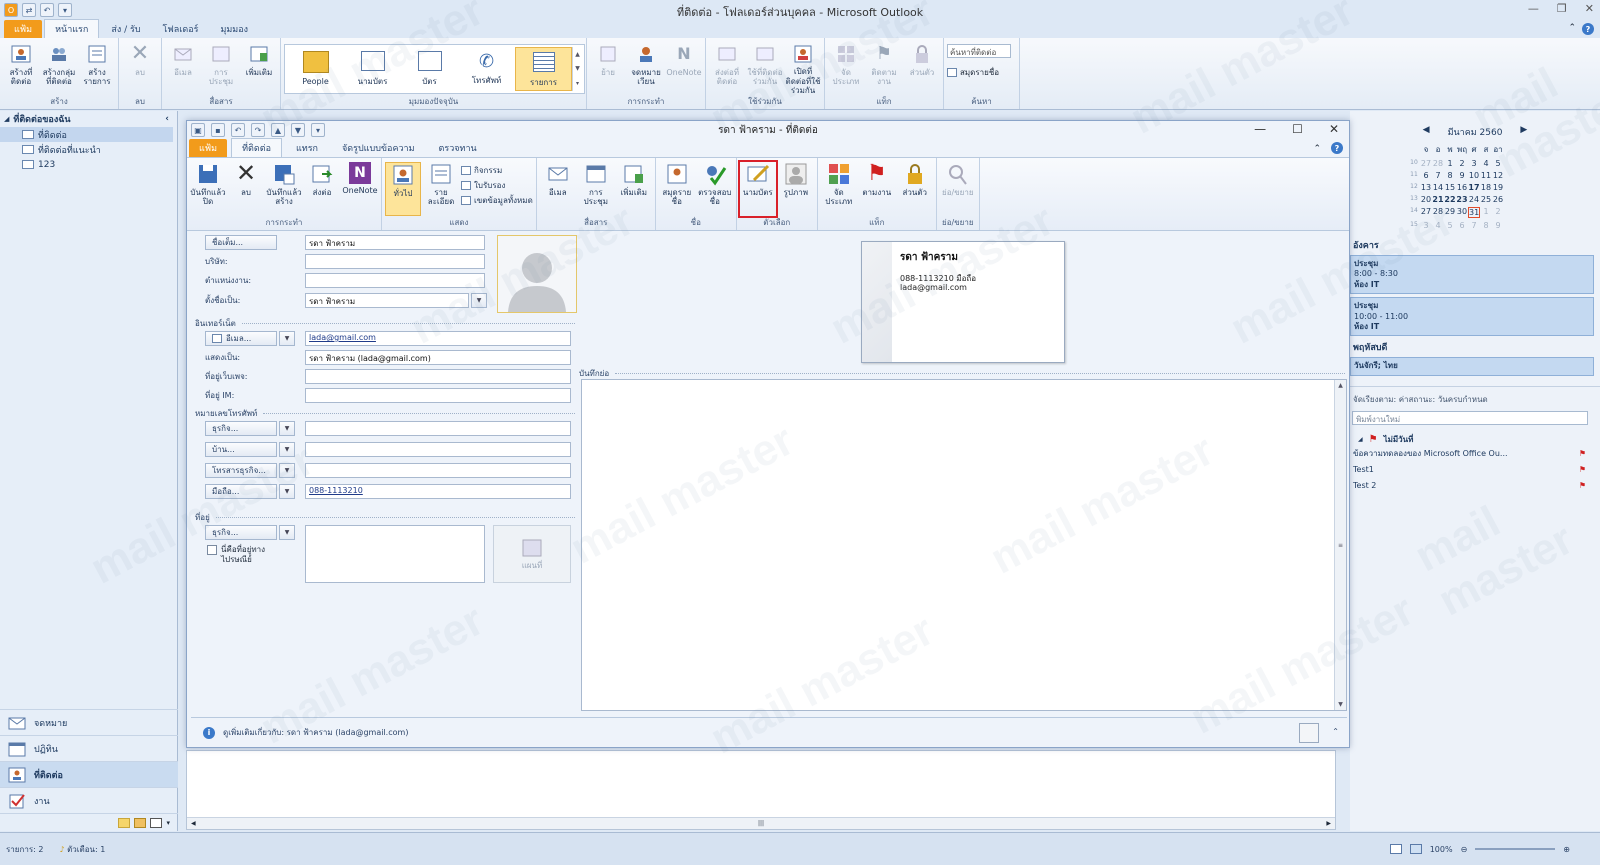 The height and width of the screenshot is (865, 1600). What do you see at coordinates (360, 189) in the screenshot?
I see `contact-onenote-button: N OneNote` at bounding box center [360, 189].